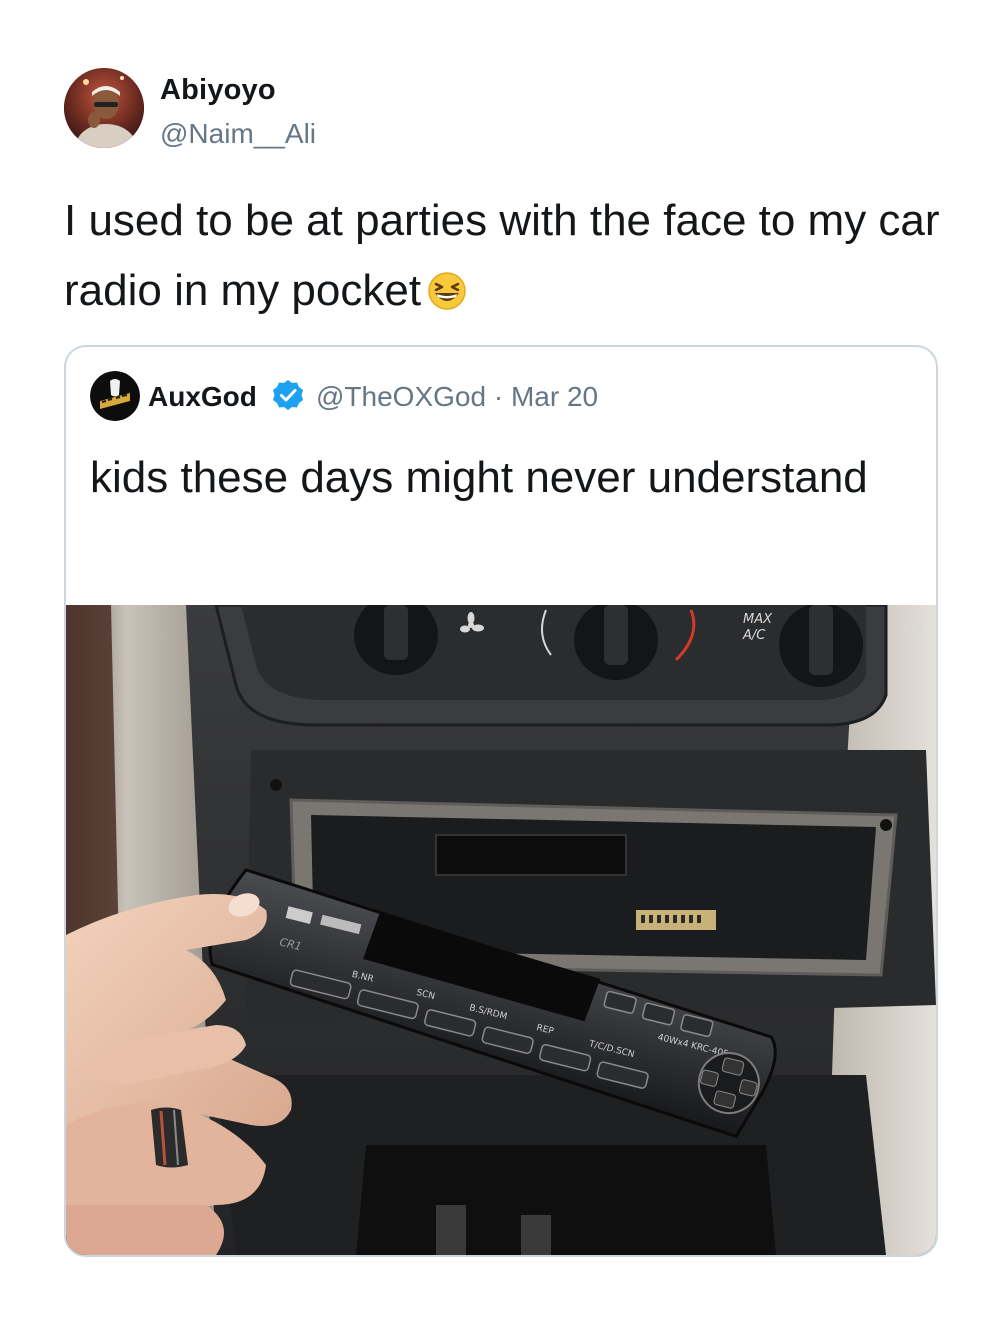 This screenshot has height=1320, width=1000. Describe the element at coordinates (821, 645) in the screenshot. I see `dash-knob-right` at that location.